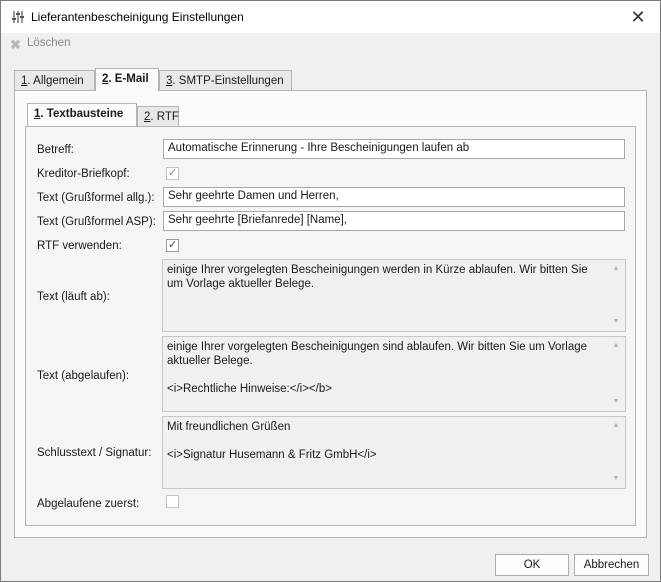 Image resolution: width=661 pixels, height=582 pixels. What do you see at coordinates (330, 45) in the screenshot?
I see `toolbar: ✖ Löschen` at bounding box center [330, 45].